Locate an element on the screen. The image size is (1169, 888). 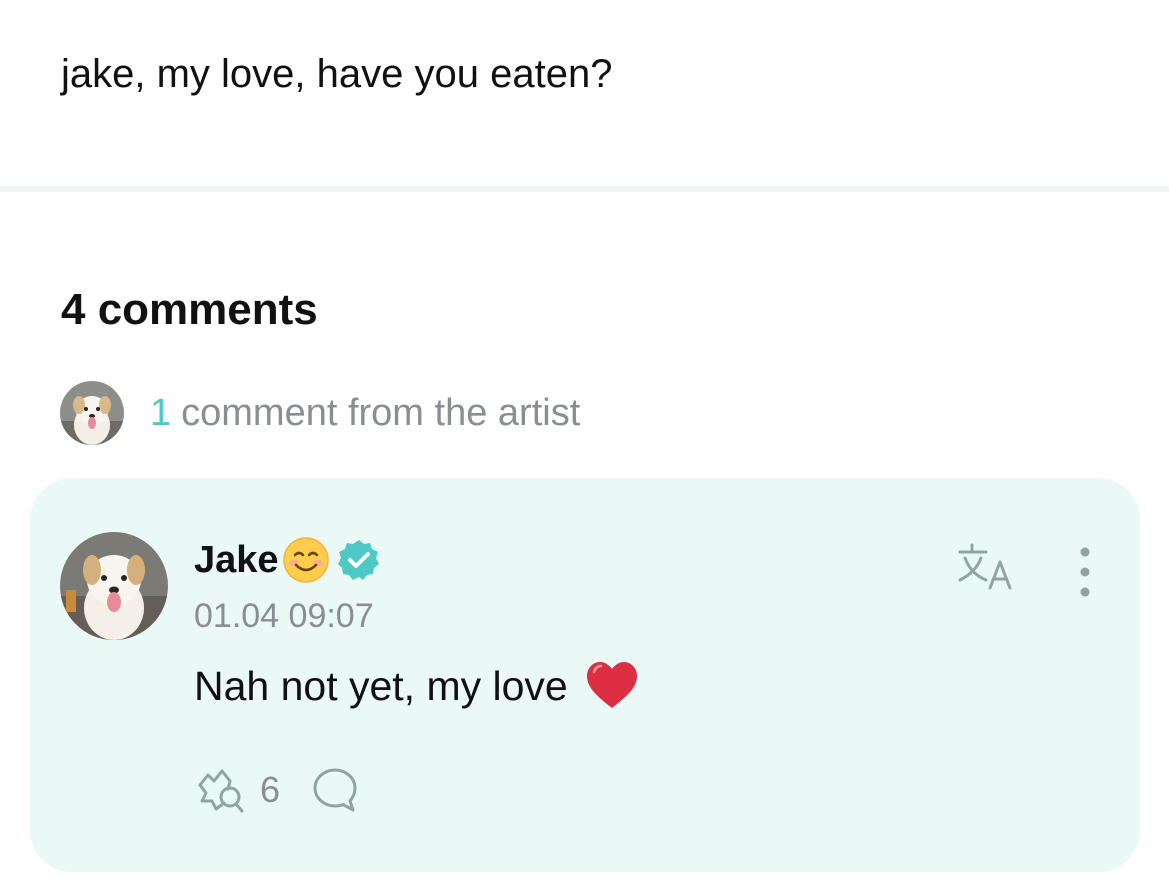
artist-comments-link: 1 comment from the artist is located at coordinates (320, 413).